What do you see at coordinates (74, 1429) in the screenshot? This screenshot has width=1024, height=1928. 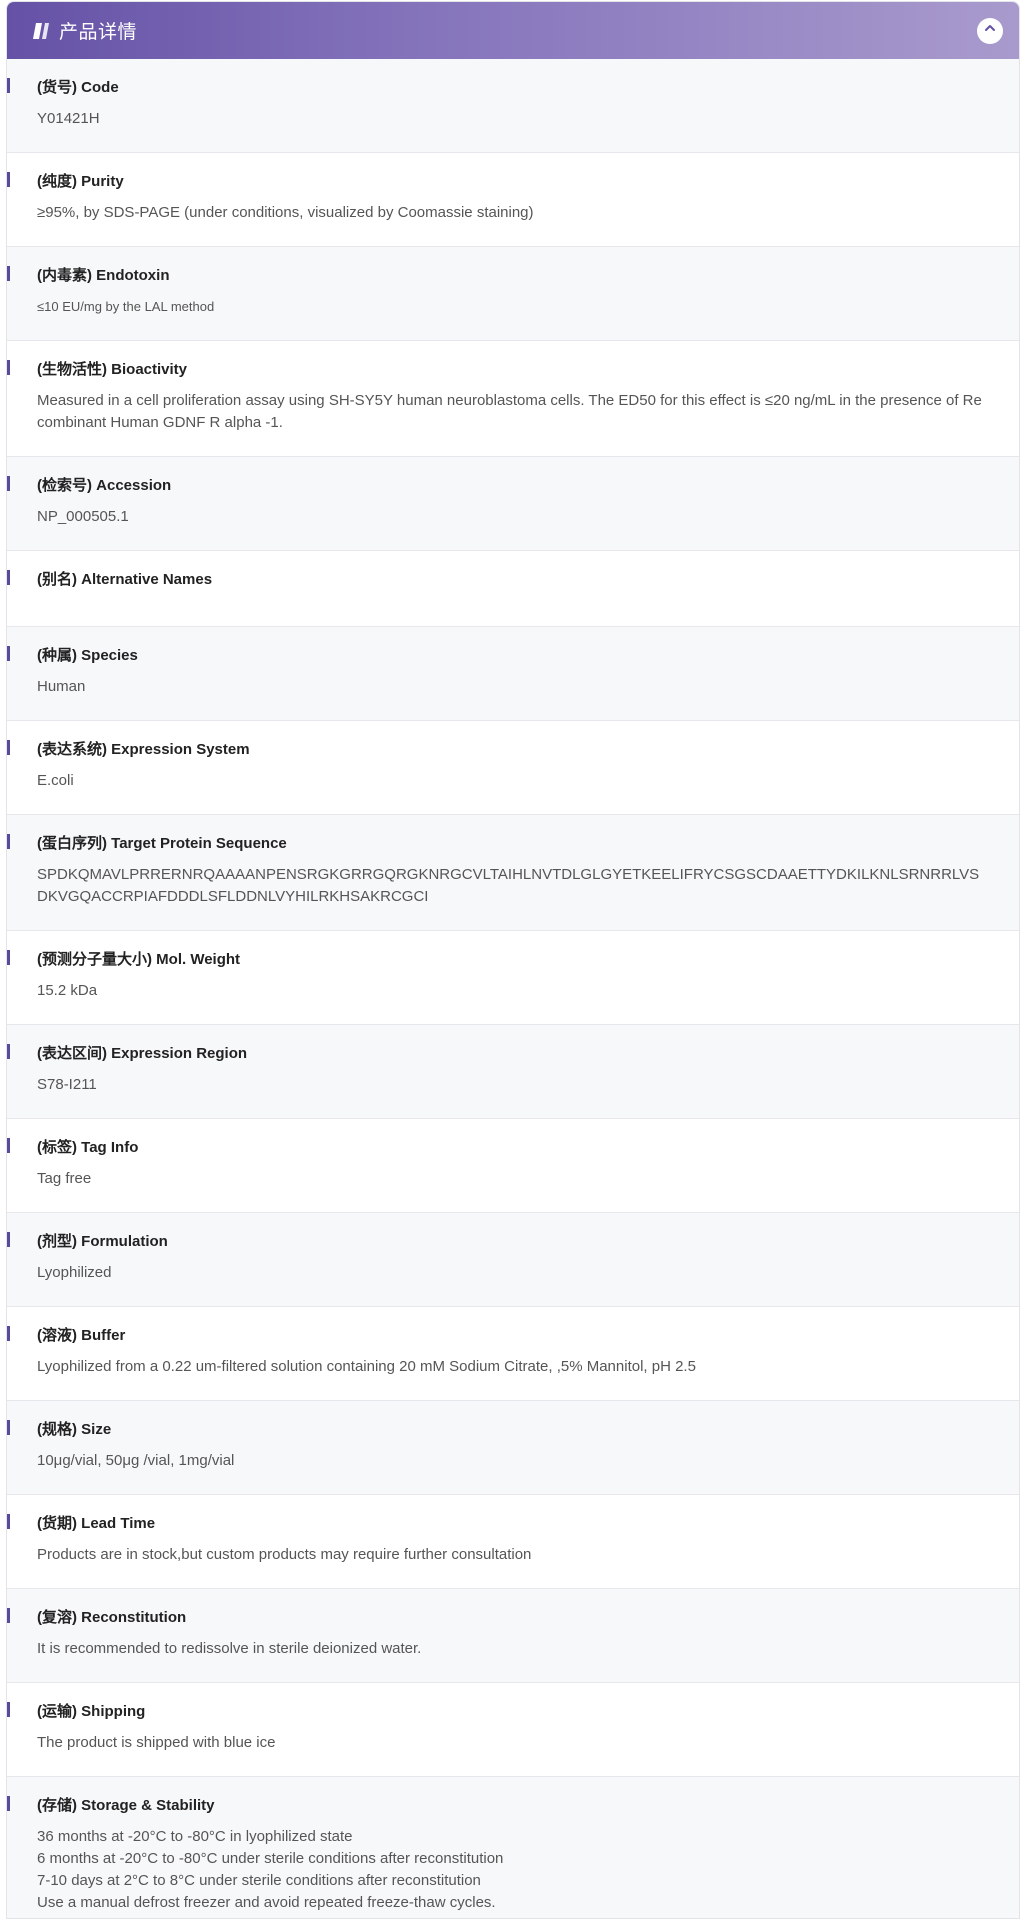 I see `detail-label: (规格) Size` at bounding box center [74, 1429].